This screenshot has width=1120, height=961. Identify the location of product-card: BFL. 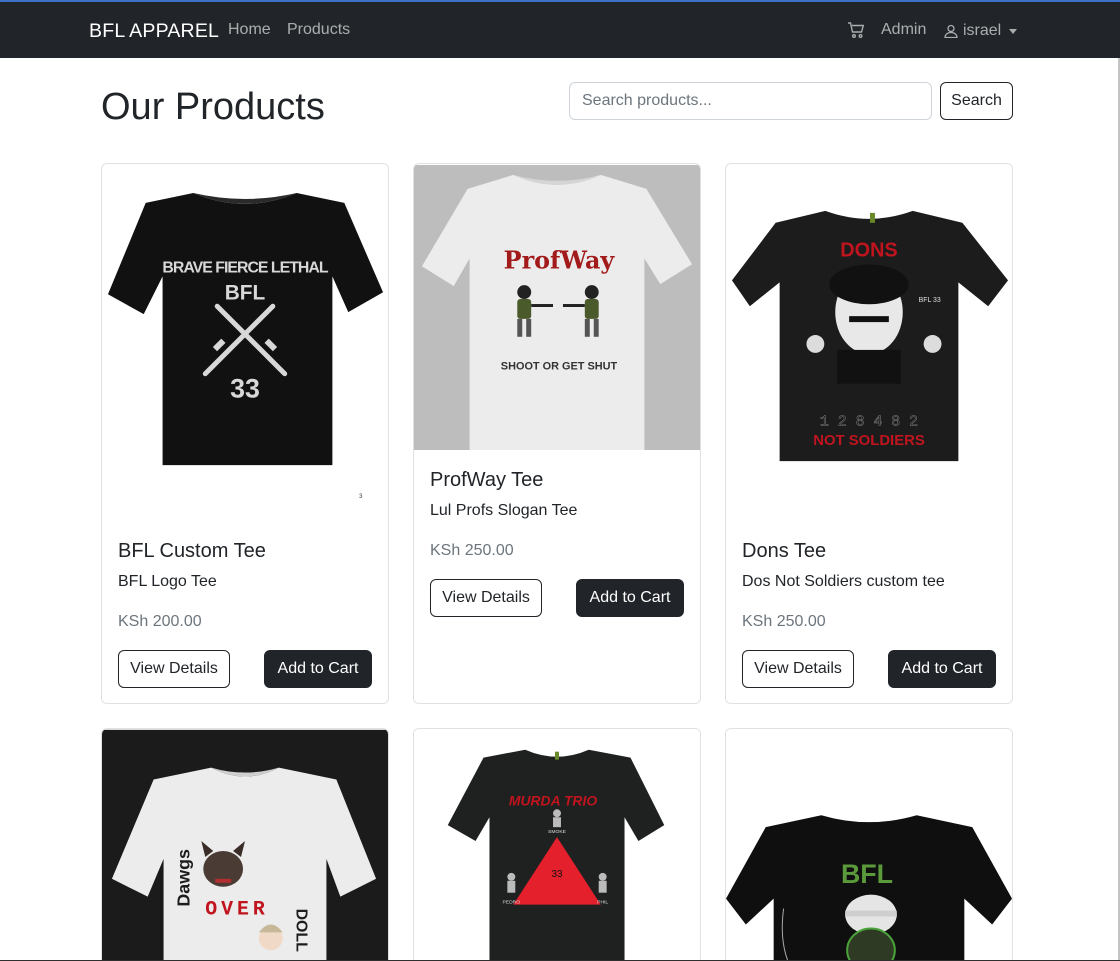
(869, 844).